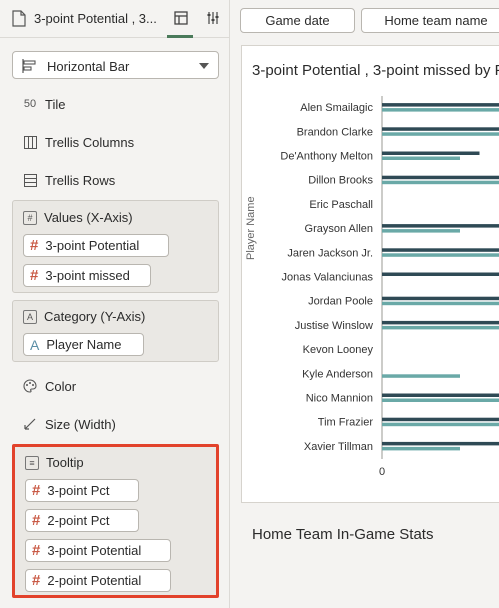 This screenshot has width=499, height=608. I want to click on hash-box-icon: #, so click(30, 217).